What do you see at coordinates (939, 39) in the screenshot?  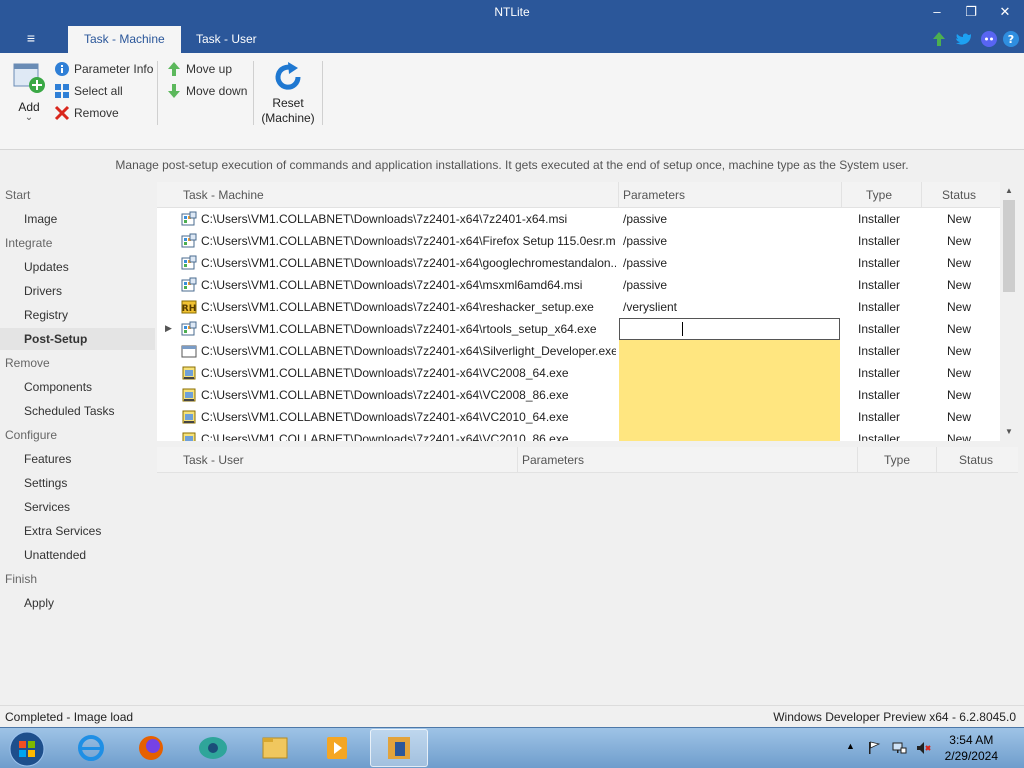 I see `update-arrow-icon` at bounding box center [939, 39].